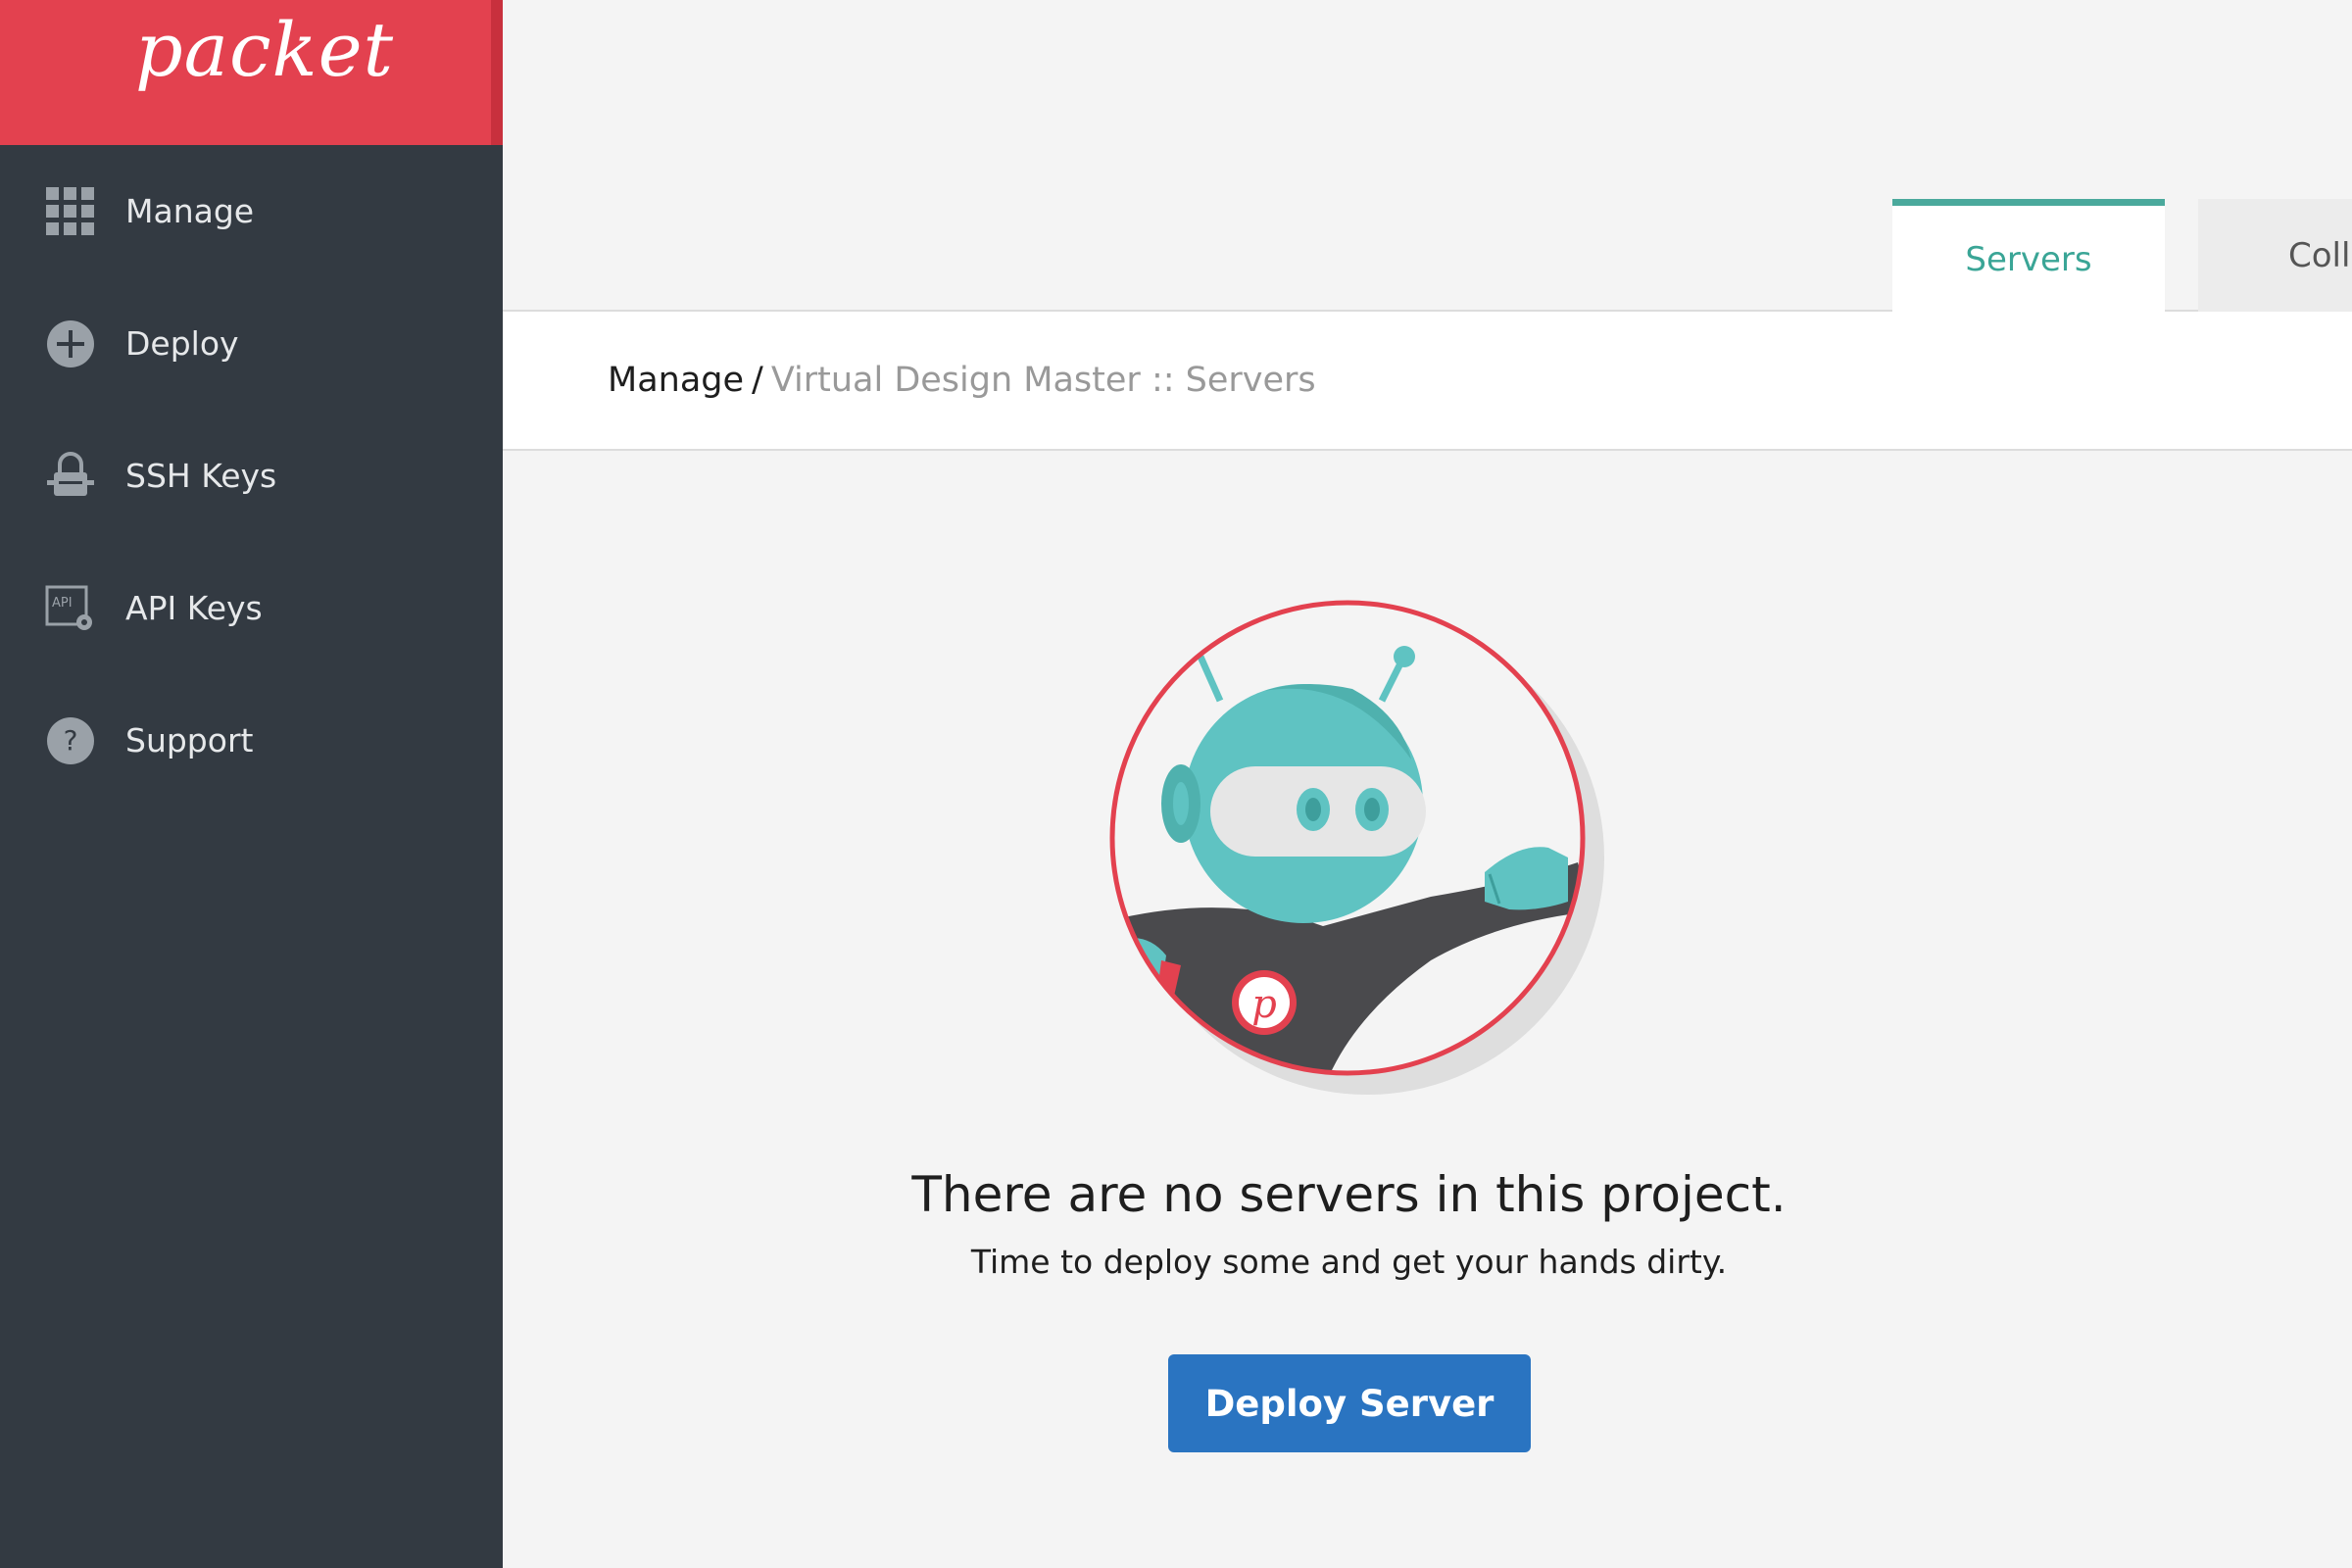 Image resolution: width=2352 pixels, height=1568 pixels. What do you see at coordinates (194, 608) in the screenshot?
I see `sidebar-item-label: API Keys` at bounding box center [194, 608].